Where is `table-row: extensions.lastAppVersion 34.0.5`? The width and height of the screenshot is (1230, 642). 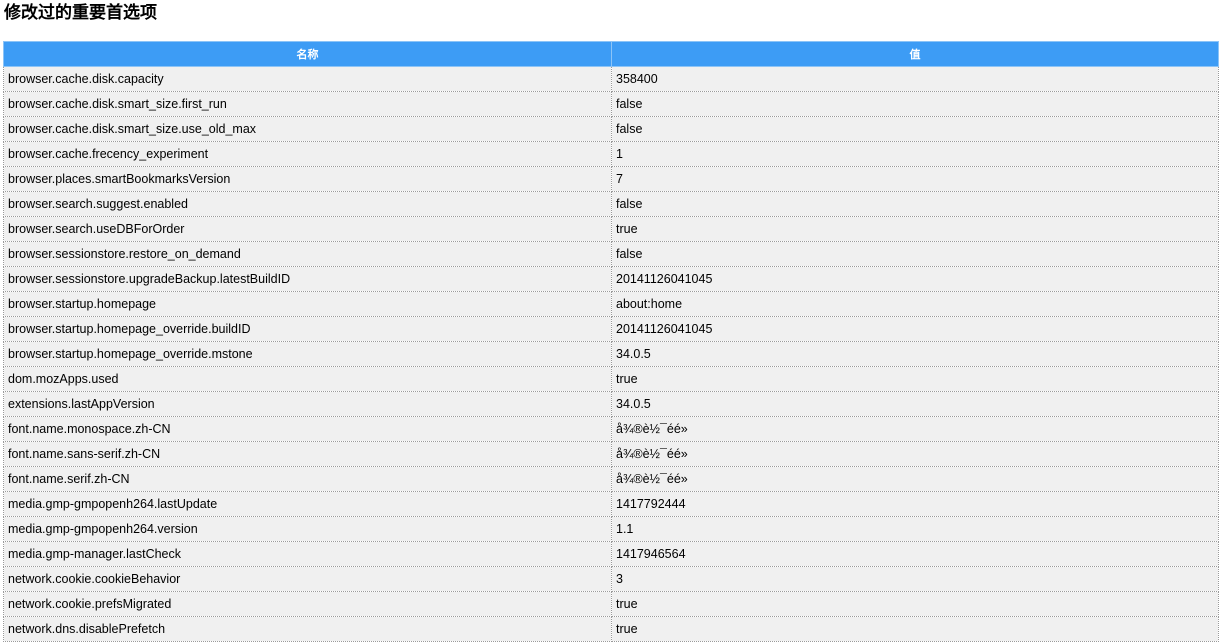
table-row: extensions.lastAppVersion 34.0.5 is located at coordinates (611, 404).